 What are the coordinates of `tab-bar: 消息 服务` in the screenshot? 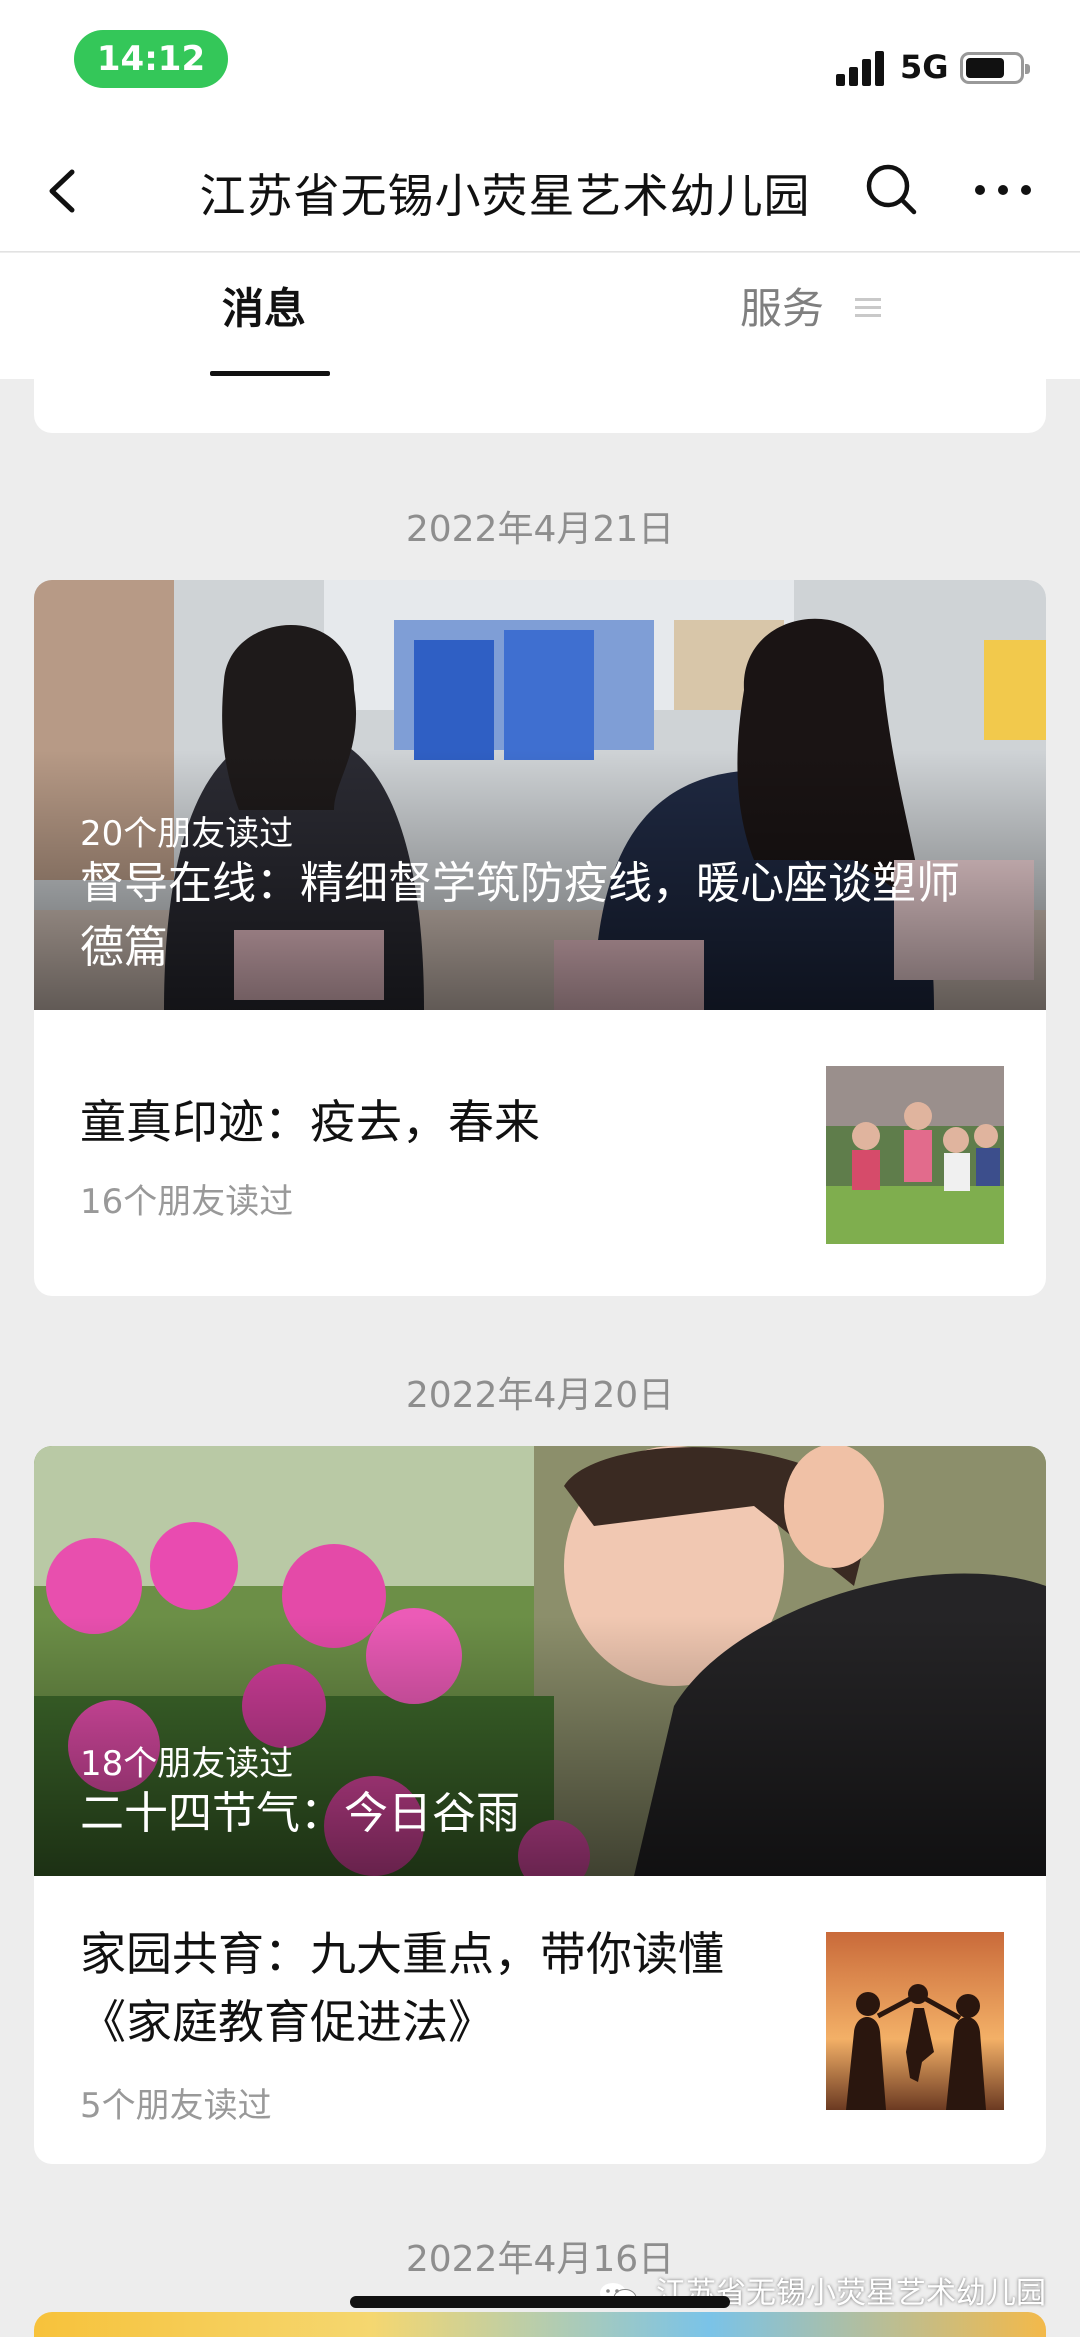 It's located at (540, 316).